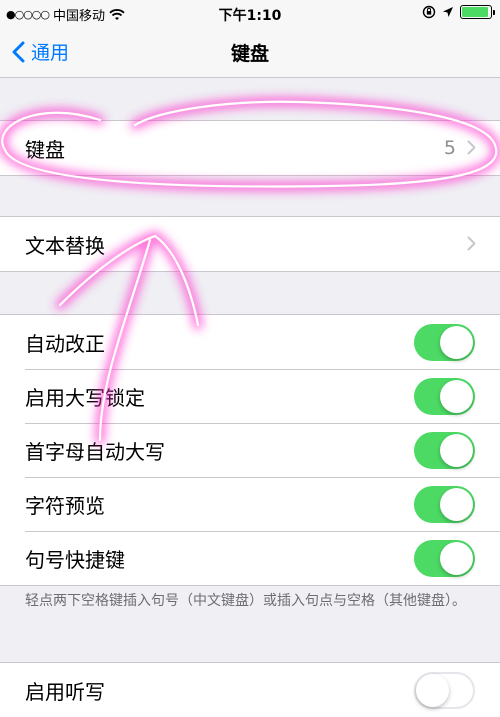  I want to click on keyboards-label: 键盘, so click(45, 149).